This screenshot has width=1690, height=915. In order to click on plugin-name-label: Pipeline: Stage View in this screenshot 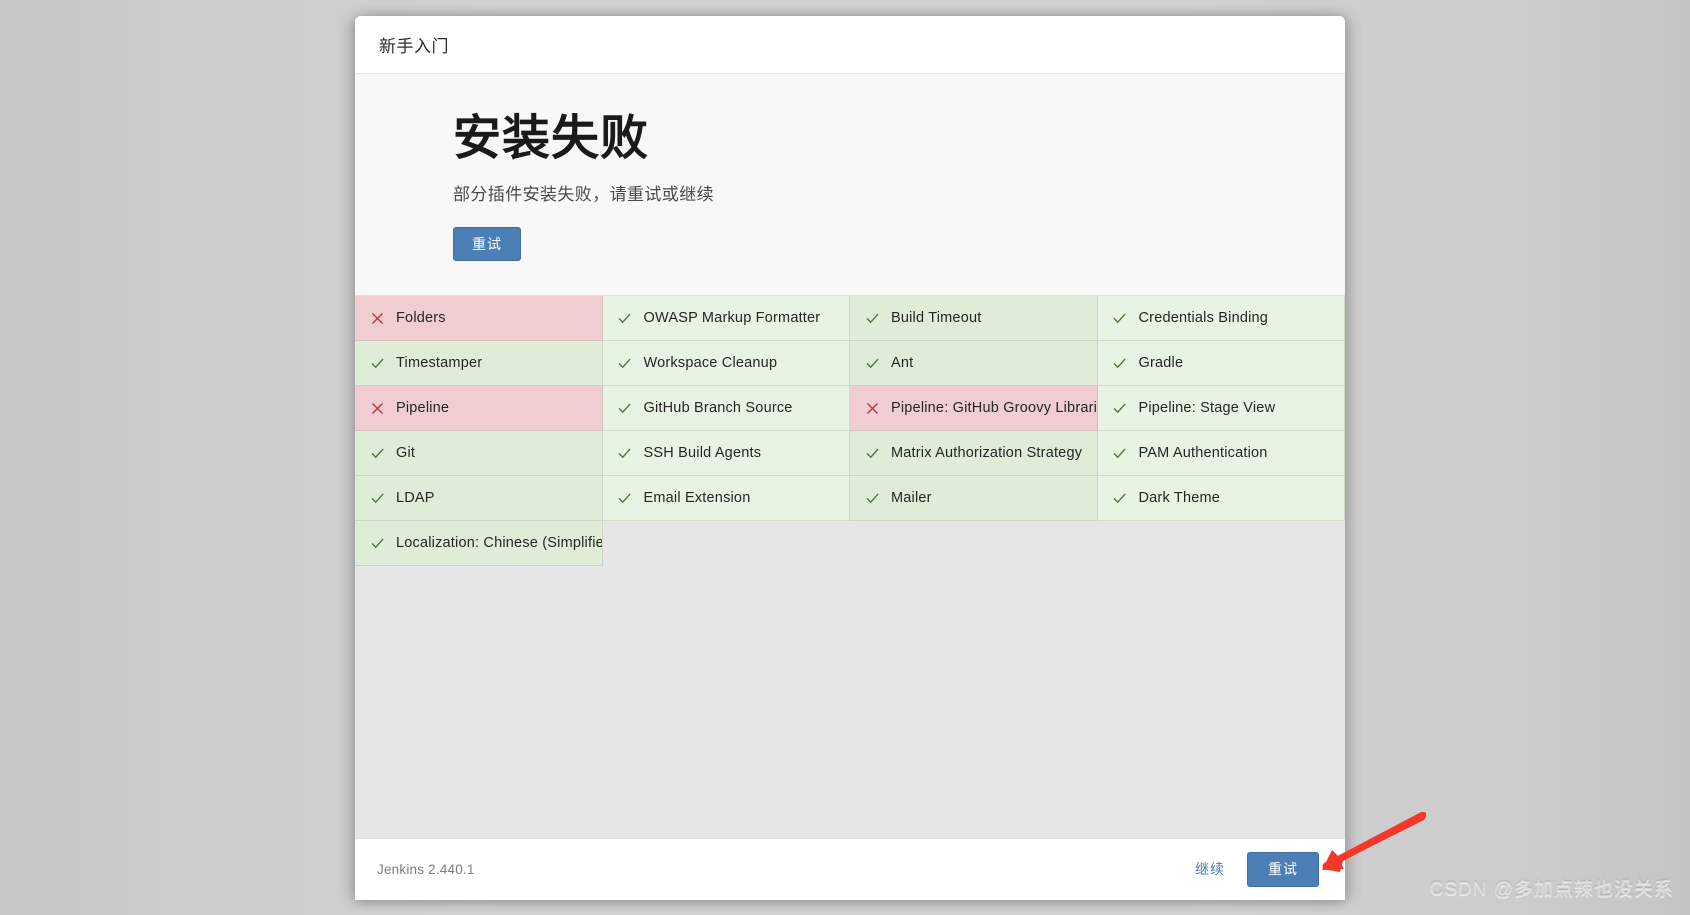, I will do `click(1207, 408)`.